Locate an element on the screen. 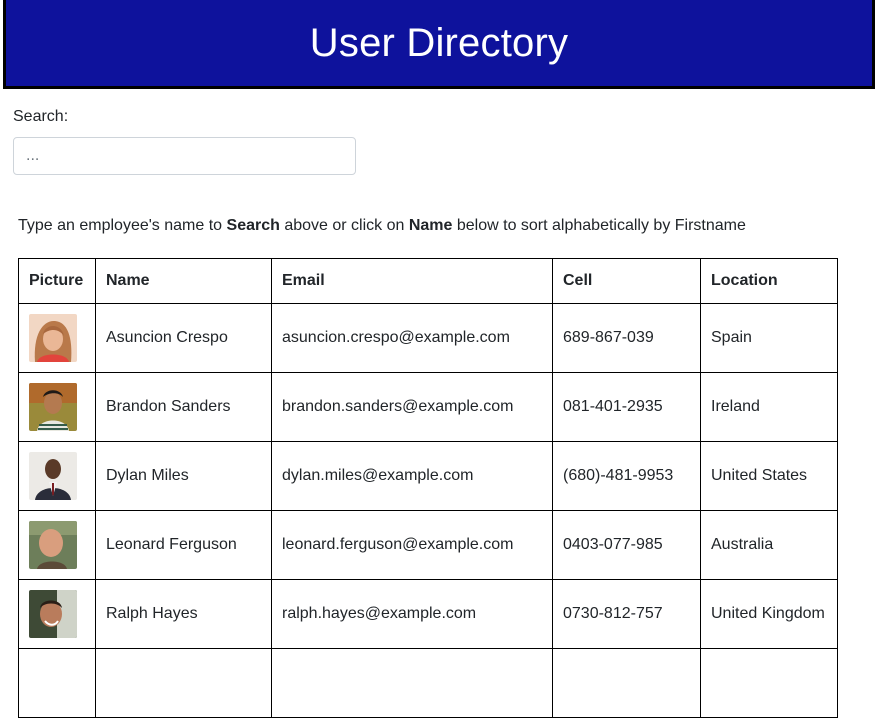 The width and height of the screenshot is (875, 718). column-header-name-sort: Name is located at coordinates (183, 281).